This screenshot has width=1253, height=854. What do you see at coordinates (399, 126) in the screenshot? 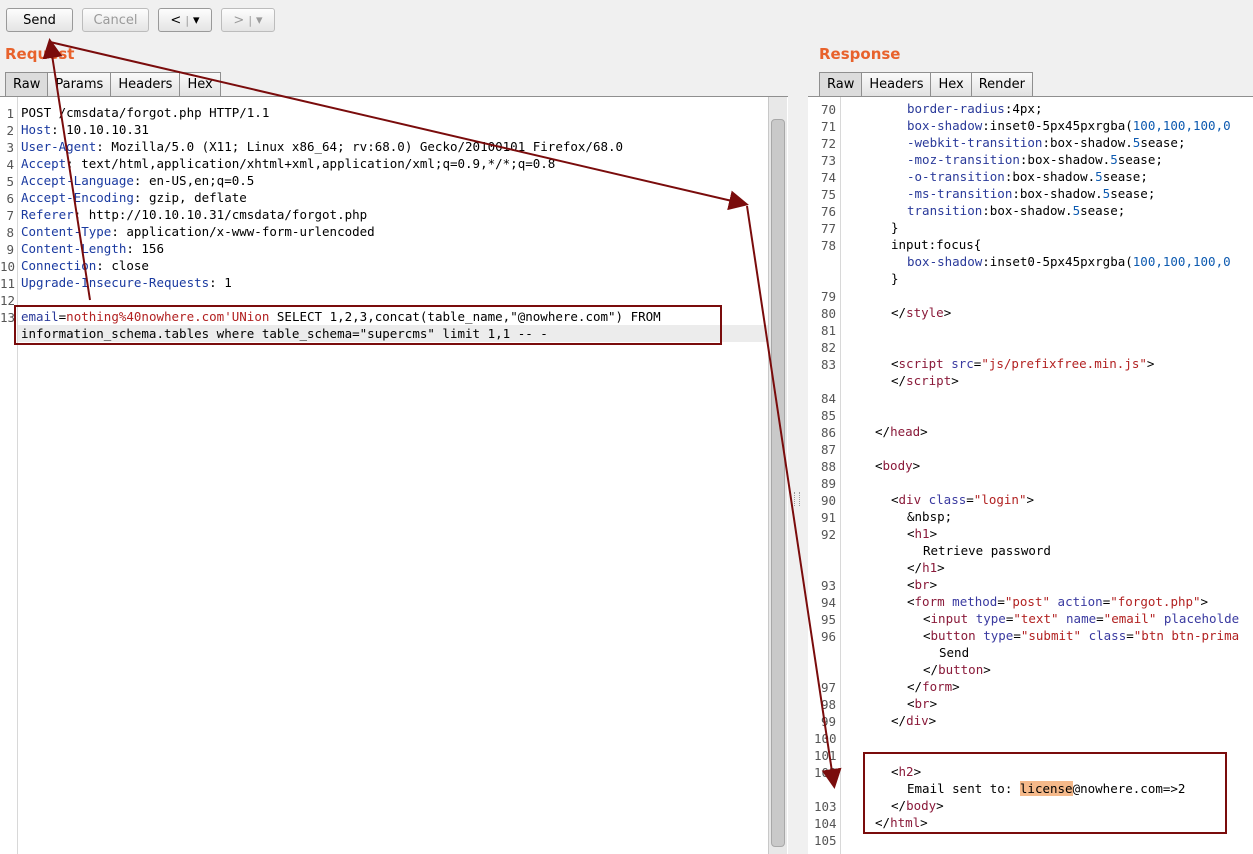
I see `arrow-to-response` at bounding box center [399, 126].